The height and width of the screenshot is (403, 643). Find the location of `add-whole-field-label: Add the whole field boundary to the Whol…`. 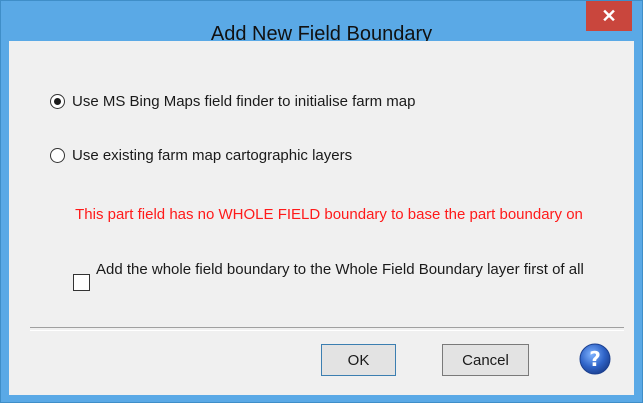

add-whole-field-label: Add the whole field boundary to the Whol… is located at coordinates (340, 269).